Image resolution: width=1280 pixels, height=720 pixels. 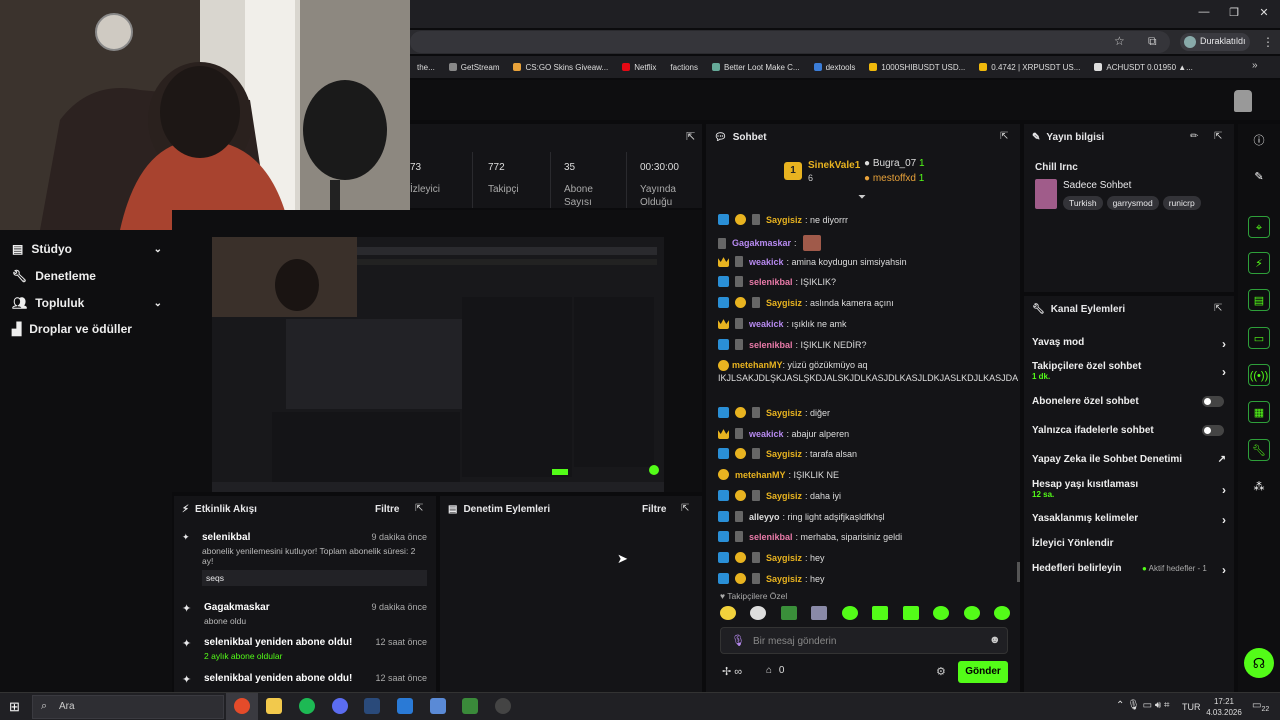 I want to click on sidebar-item-moderation: 🔧︎ Denetleme, so click(x=87, y=276).